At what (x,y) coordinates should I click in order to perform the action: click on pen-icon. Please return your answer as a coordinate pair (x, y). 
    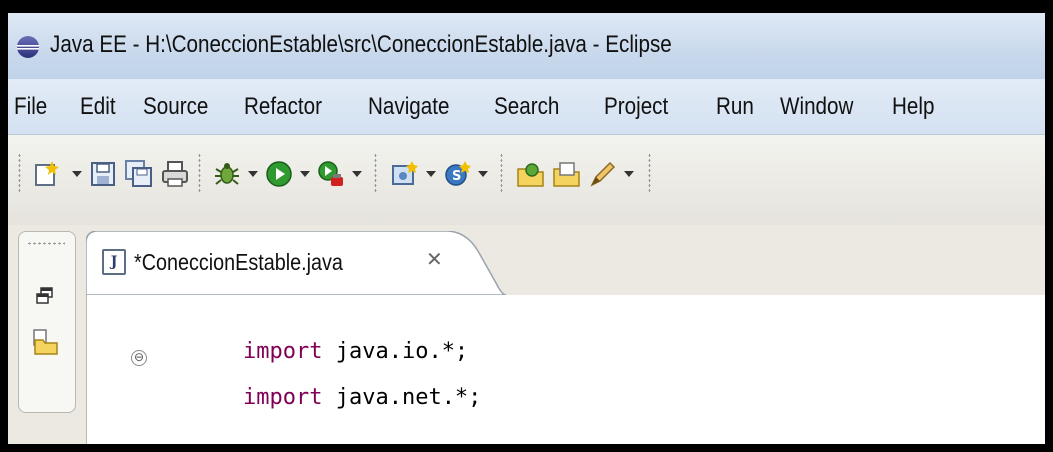
    Looking at the image, I should click on (603, 174).